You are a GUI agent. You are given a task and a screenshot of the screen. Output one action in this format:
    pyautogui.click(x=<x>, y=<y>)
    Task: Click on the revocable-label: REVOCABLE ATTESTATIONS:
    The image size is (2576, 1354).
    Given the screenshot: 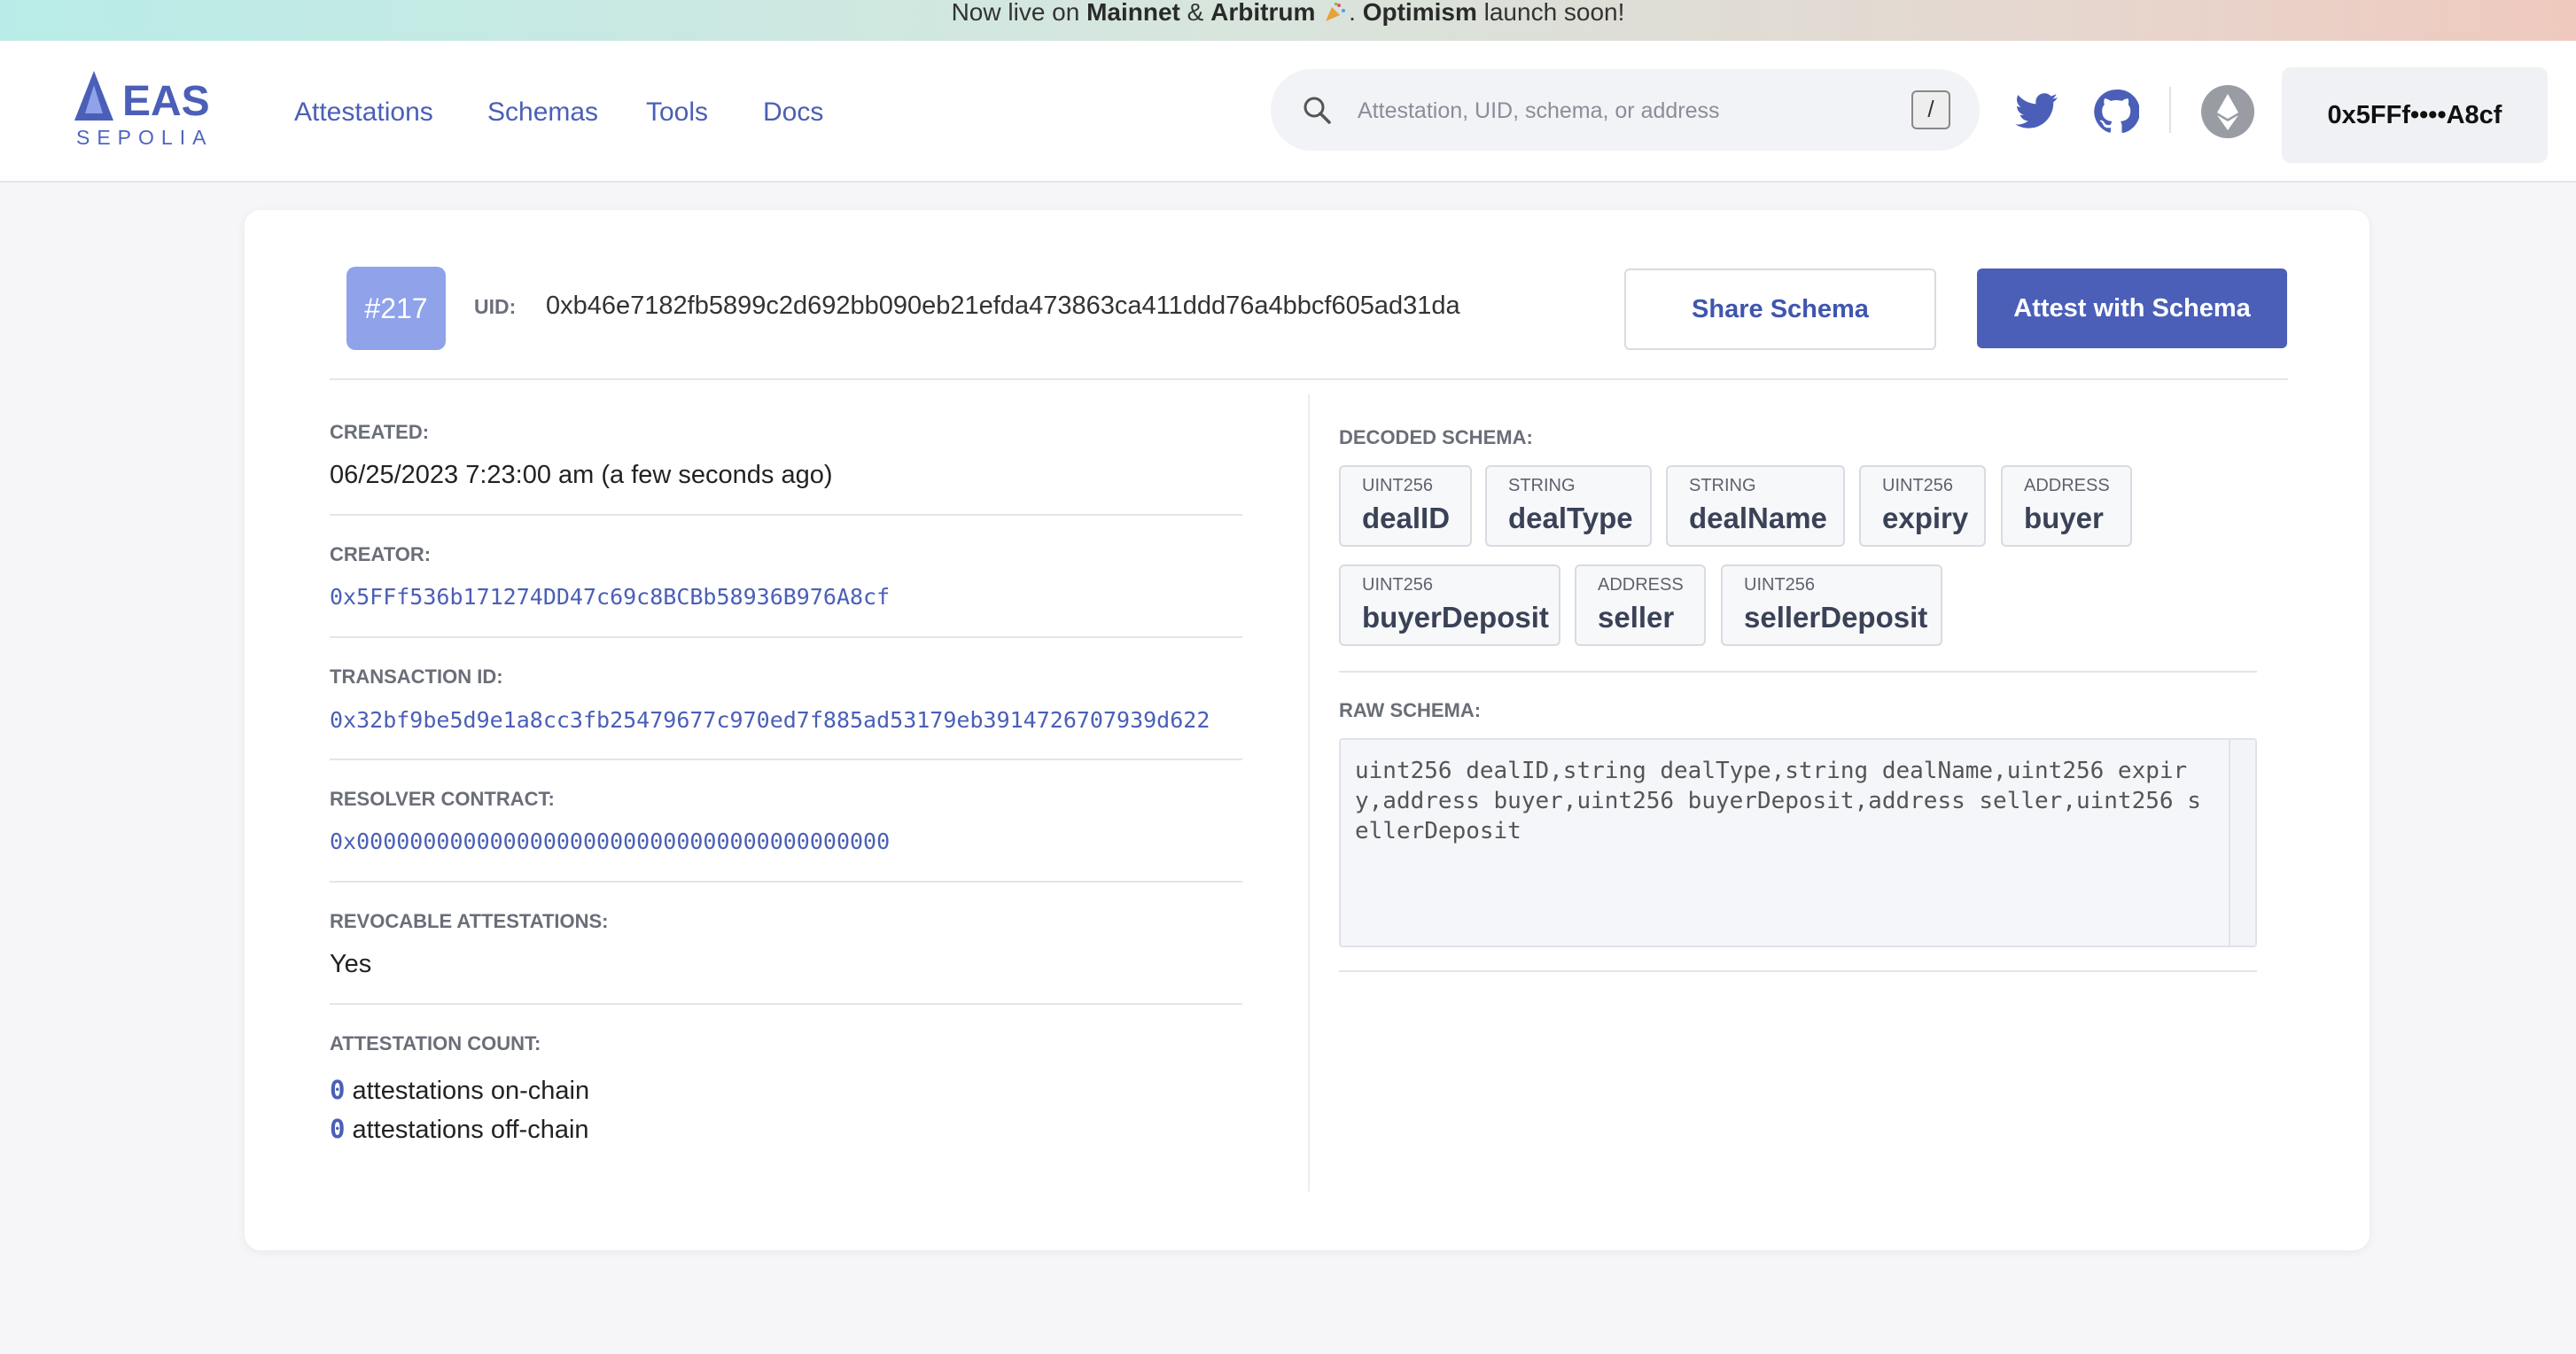 What is the action you would take?
    pyautogui.click(x=470, y=921)
    